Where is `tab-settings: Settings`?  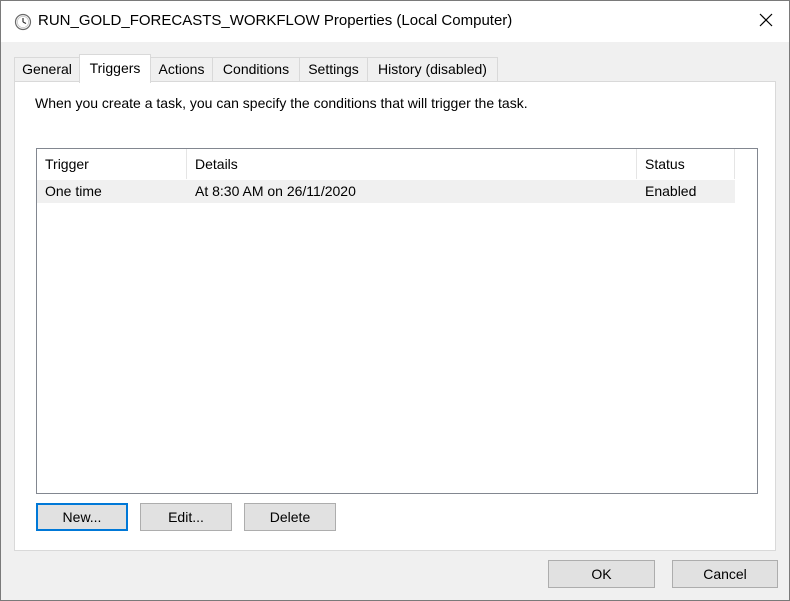
tab-settings: Settings is located at coordinates (333, 69).